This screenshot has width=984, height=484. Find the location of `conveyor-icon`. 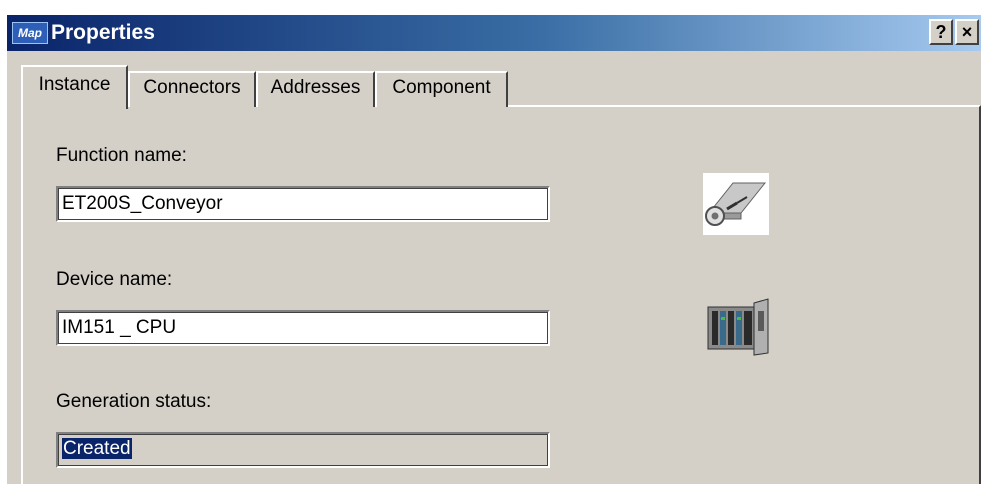

conveyor-icon is located at coordinates (736, 204).